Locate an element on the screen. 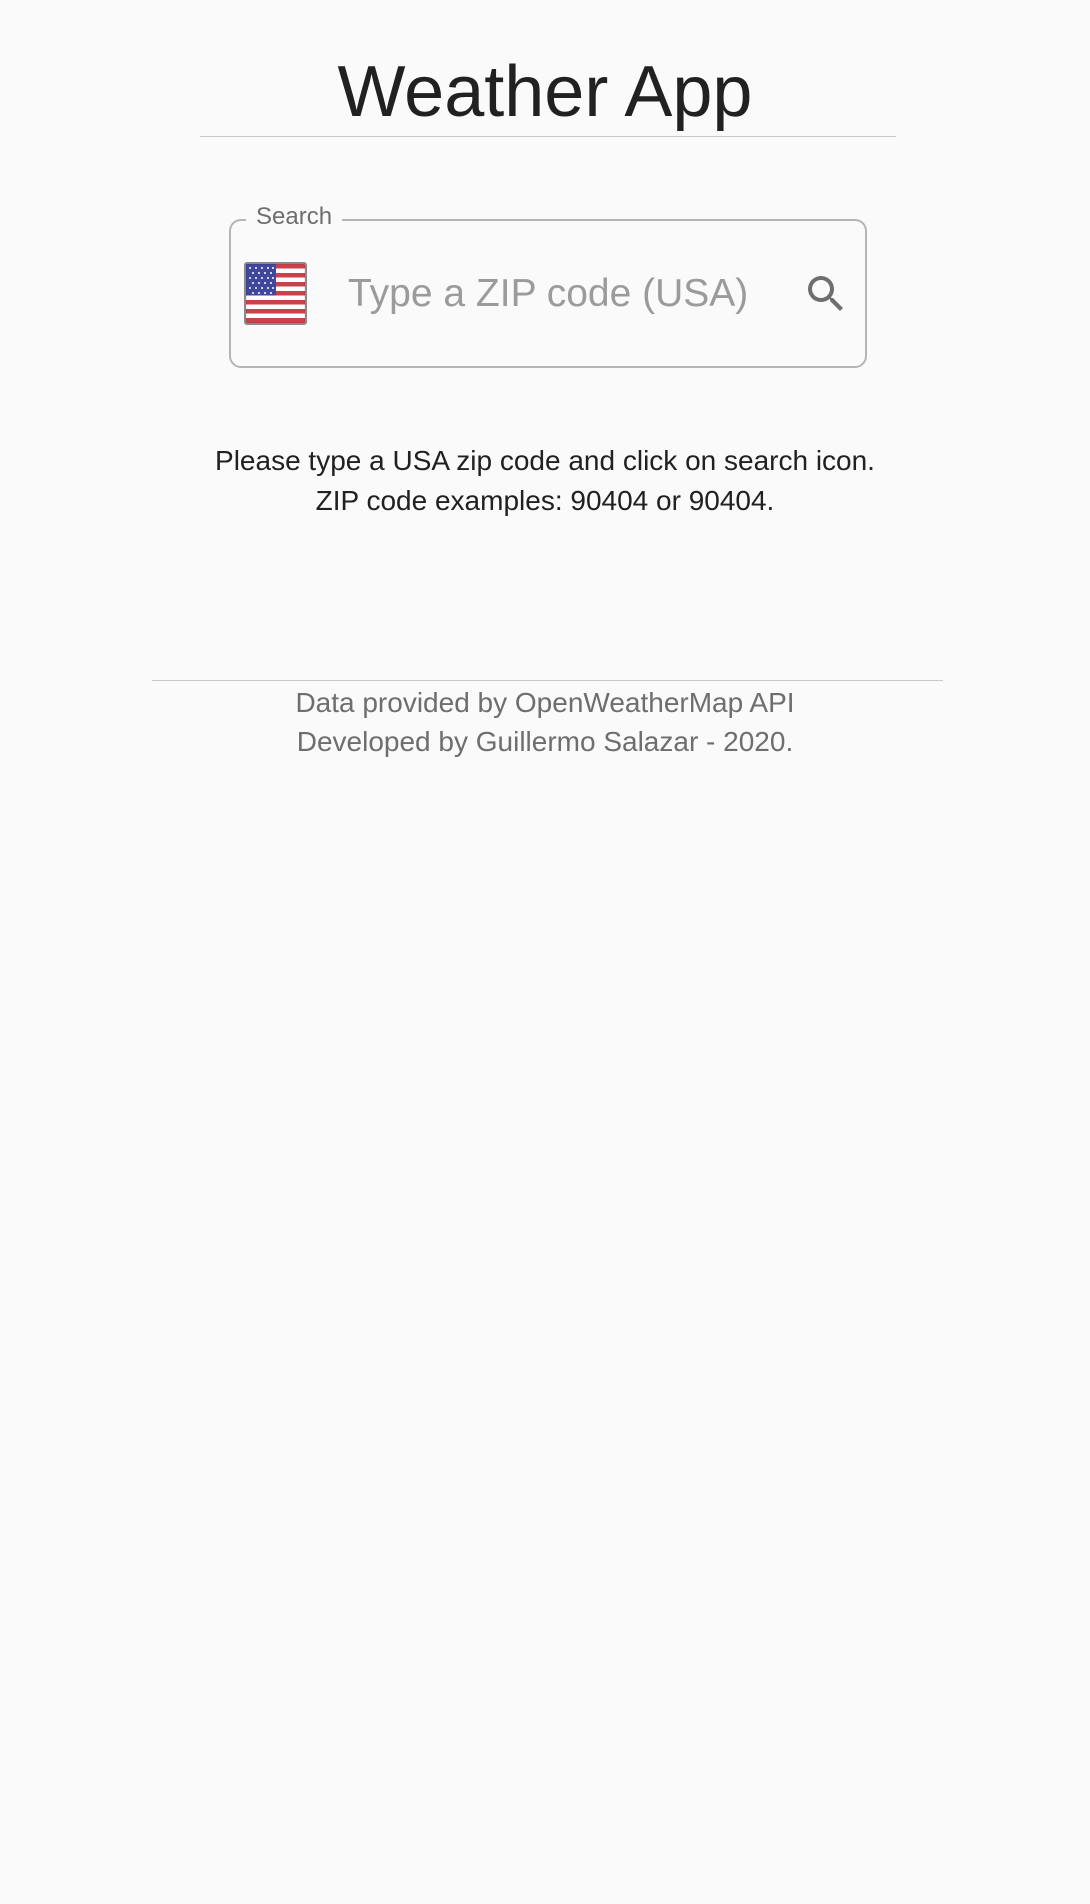 The width and height of the screenshot is (1090, 1904). page-title: Weather App is located at coordinates (545, 92).